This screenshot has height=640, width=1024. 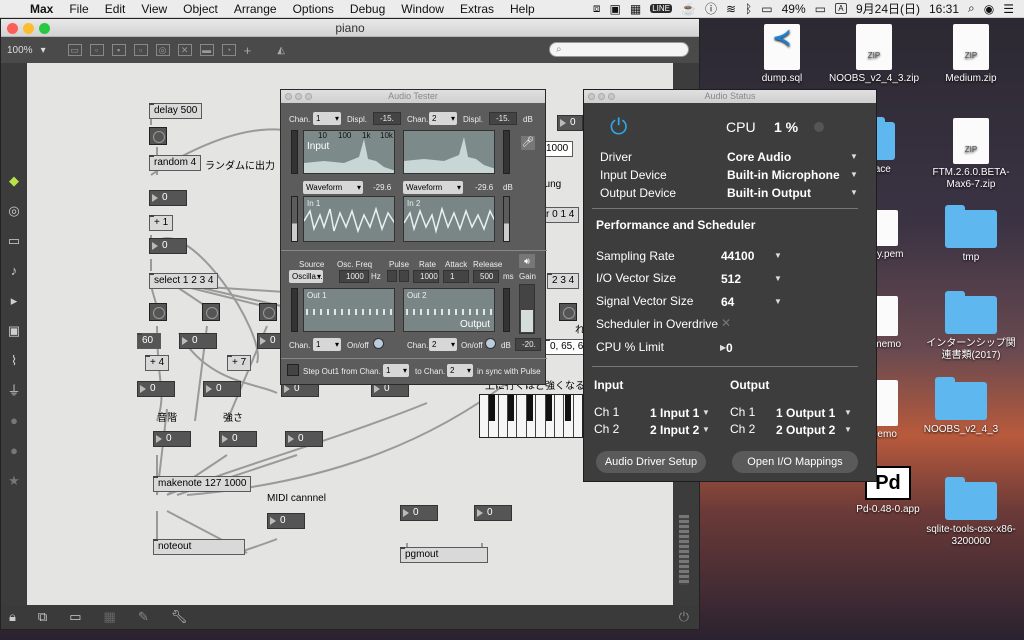 What do you see at coordinates (396, 370) in the screenshot?
I see `step-from-select: 1` at bounding box center [396, 370].